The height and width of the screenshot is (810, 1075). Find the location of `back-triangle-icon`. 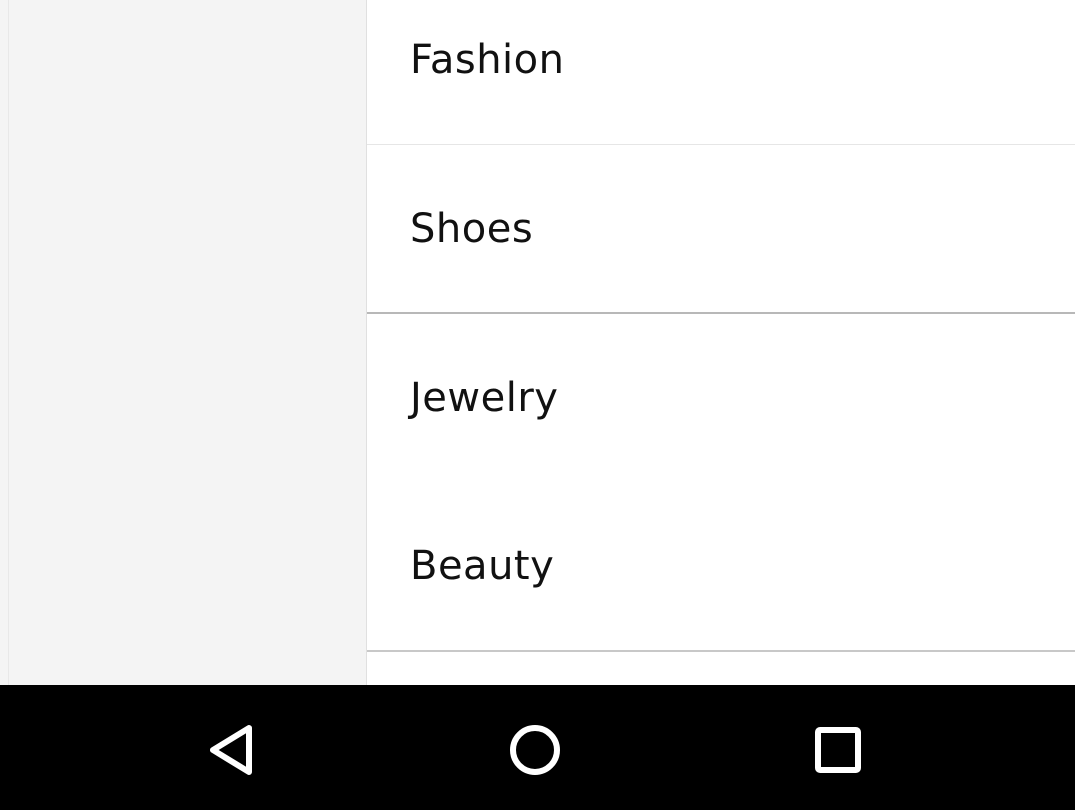

back-triangle-icon is located at coordinates (231, 750).